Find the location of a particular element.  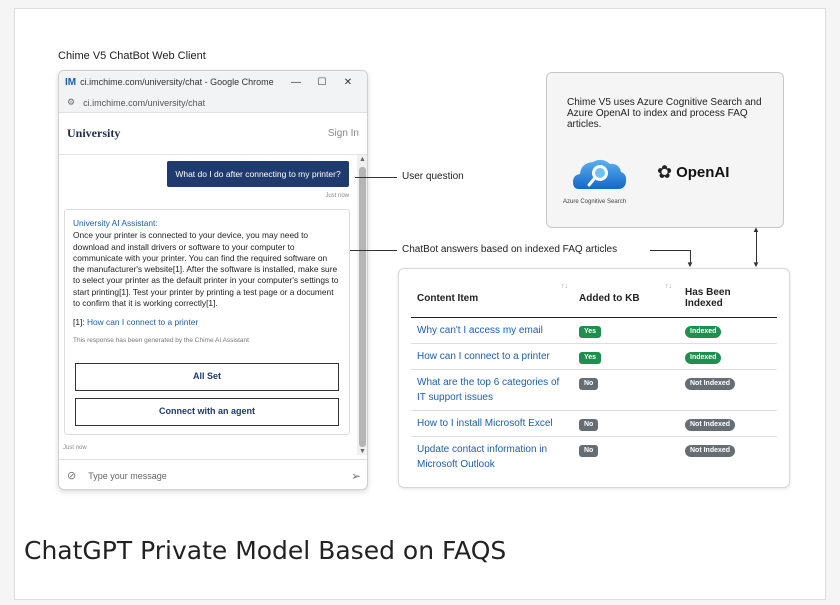

maximize-button: ☐ is located at coordinates (322, 82).